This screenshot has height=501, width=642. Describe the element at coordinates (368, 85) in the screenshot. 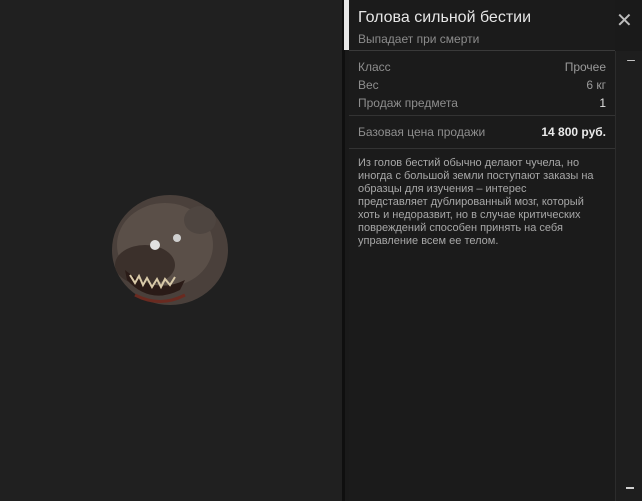

I see `stat-label: Вес` at that location.